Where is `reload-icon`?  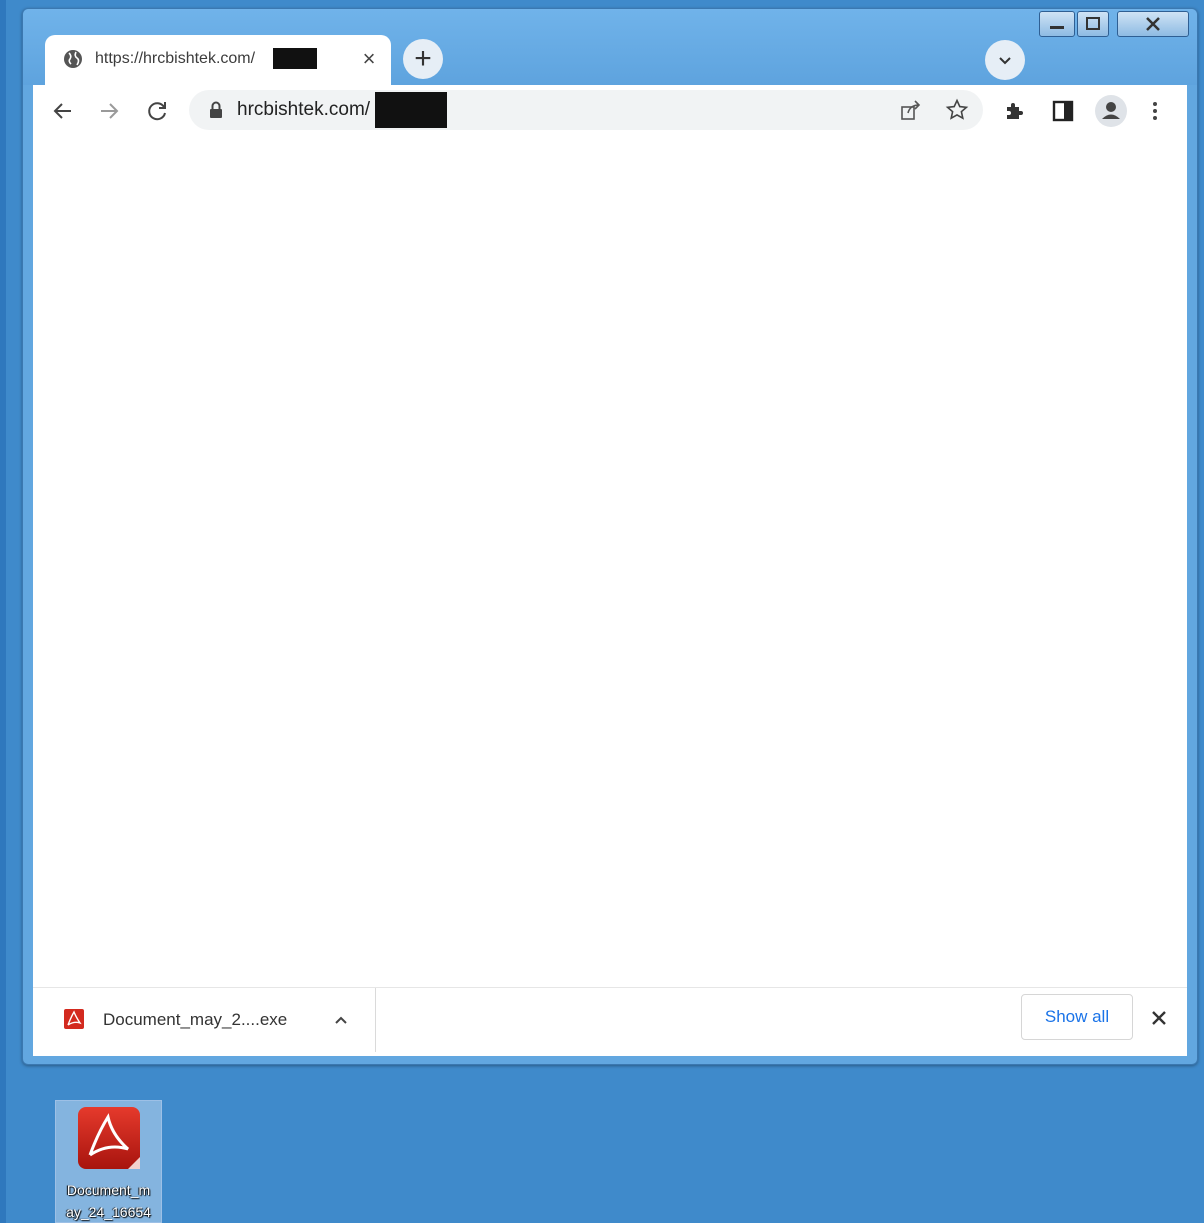 reload-icon is located at coordinates (157, 111).